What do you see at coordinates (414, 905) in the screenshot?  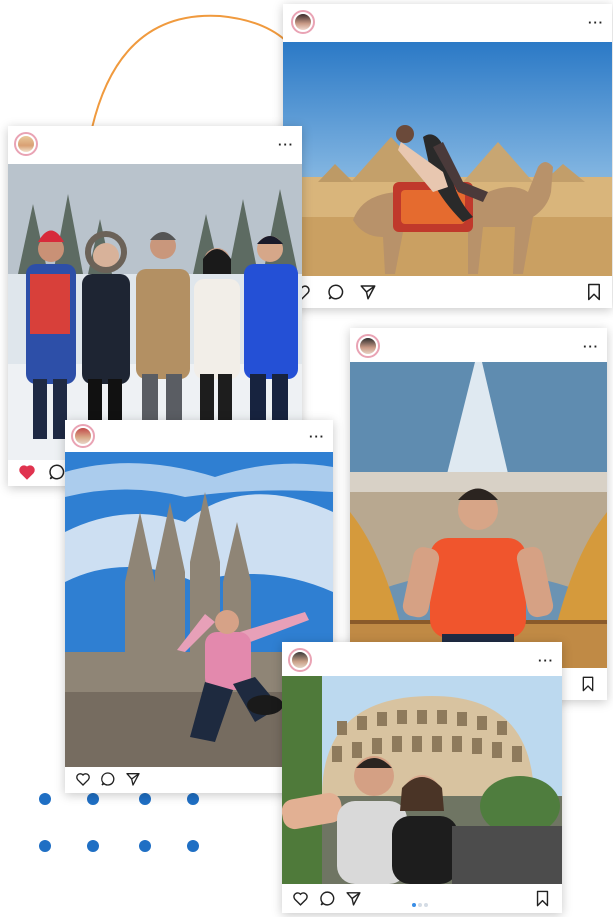 I see `carousel-dot-active` at bounding box center [414, 905].